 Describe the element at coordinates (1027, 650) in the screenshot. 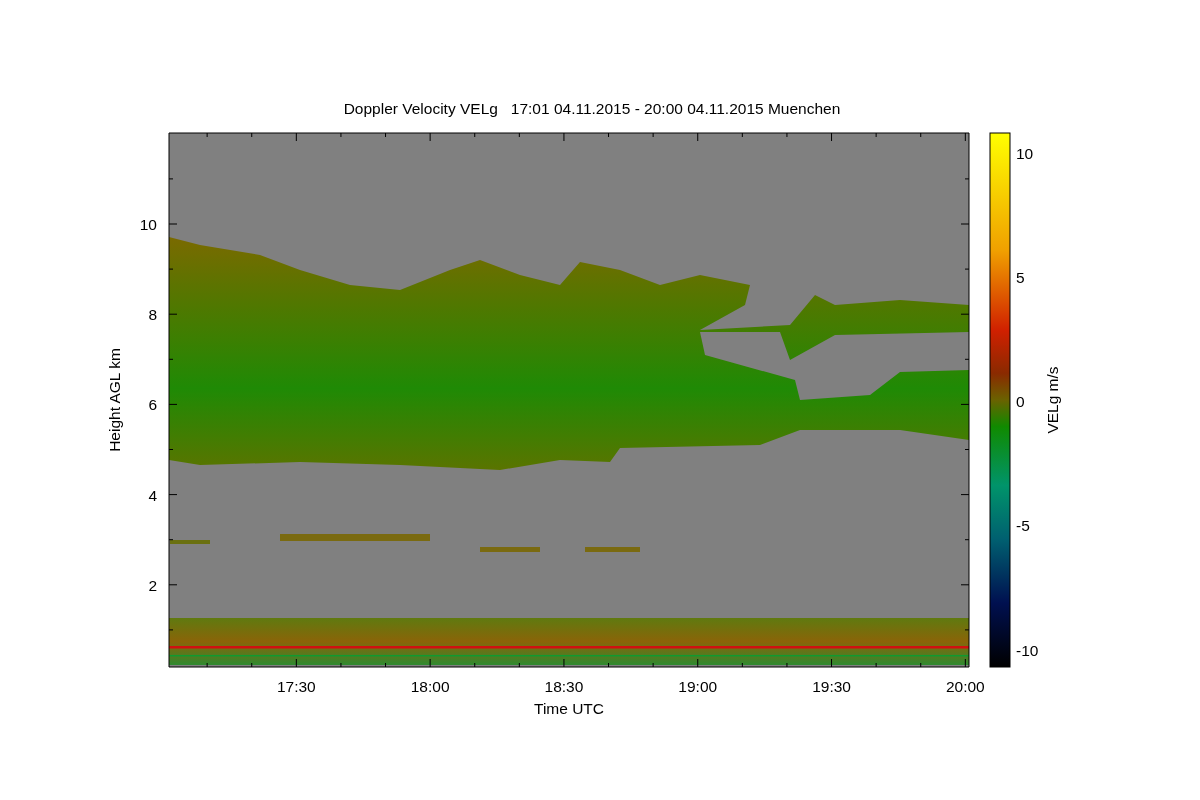

I see `colorbar-tick-label: -10` at that location.